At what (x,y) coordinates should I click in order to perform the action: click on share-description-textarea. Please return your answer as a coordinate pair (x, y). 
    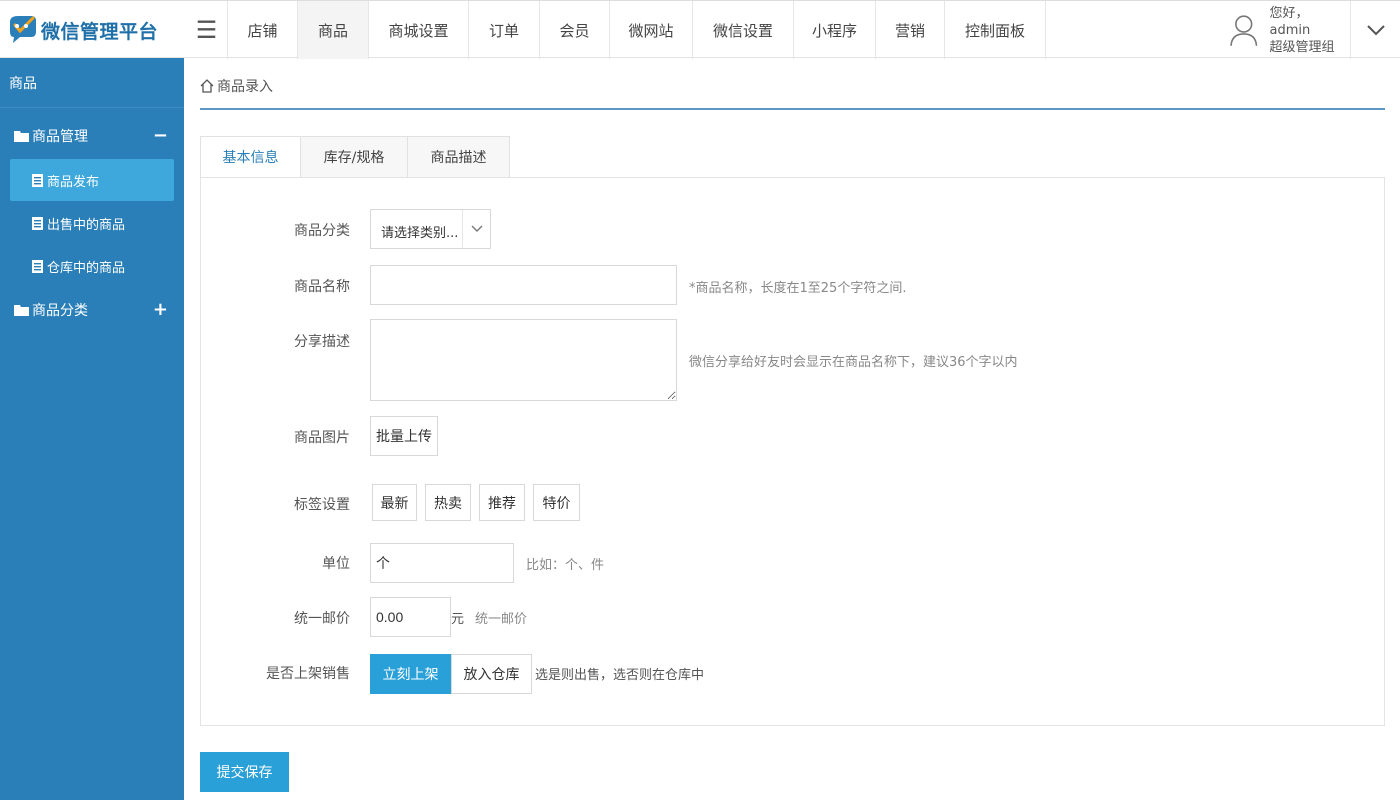
    Looking at the image, I should click on (523, 360).